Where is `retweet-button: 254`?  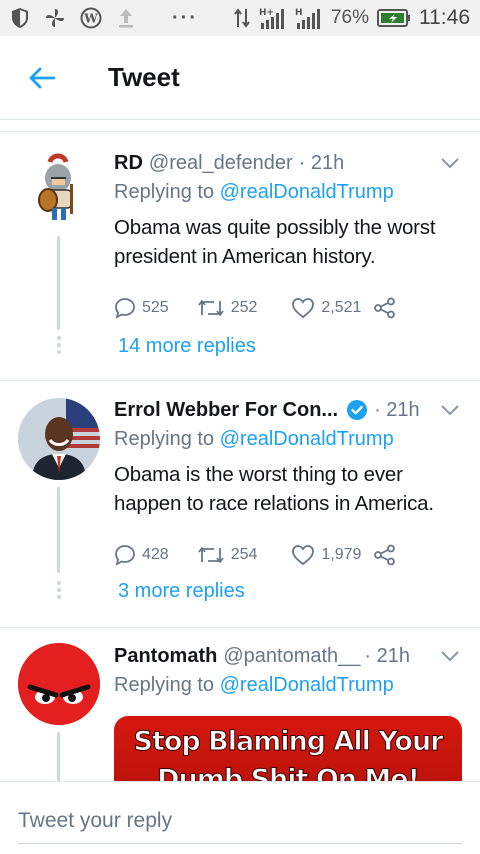 retweet-button: 254 is located at coordinates (227, 555).